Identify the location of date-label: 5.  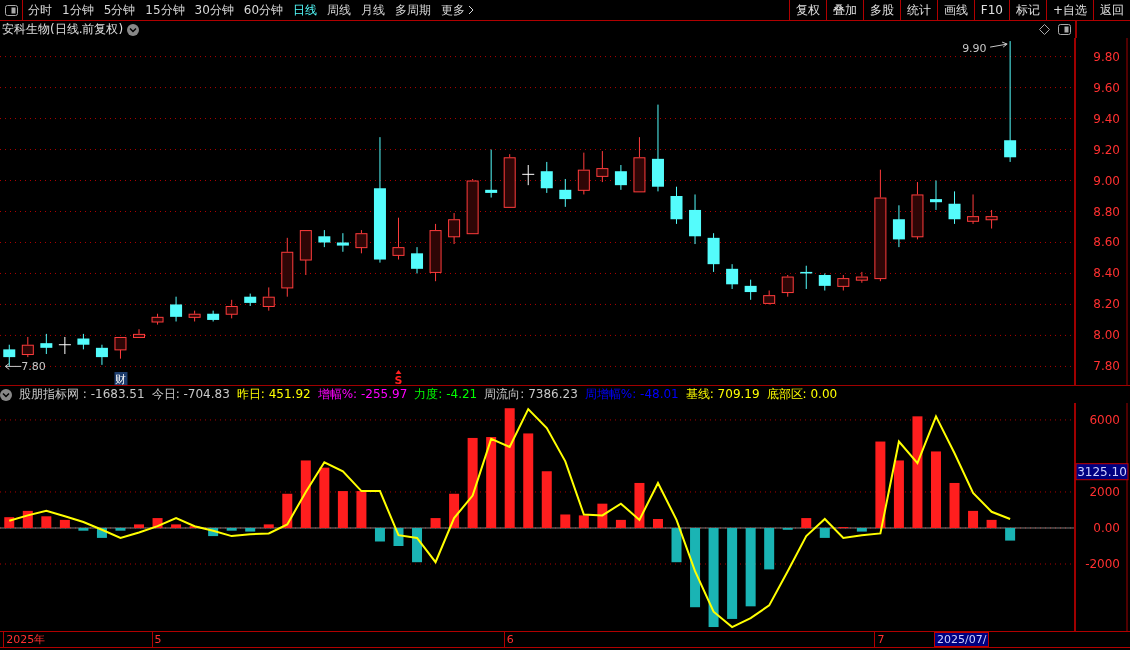
(156, 639).